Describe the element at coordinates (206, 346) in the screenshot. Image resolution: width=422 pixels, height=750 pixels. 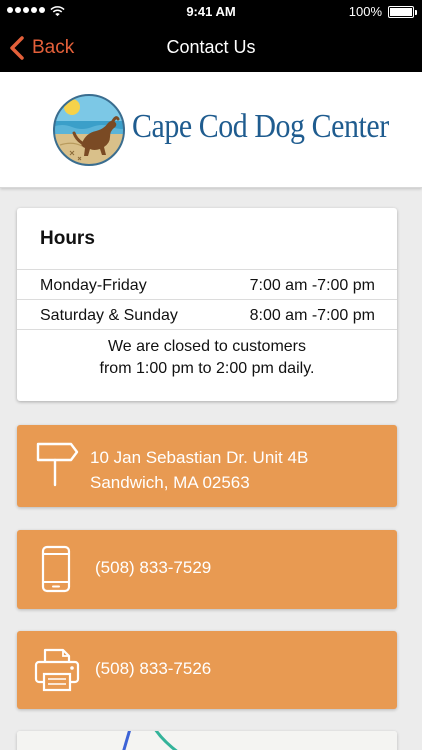
I see `hours-note-line-1: We are closed to customers` at that location.